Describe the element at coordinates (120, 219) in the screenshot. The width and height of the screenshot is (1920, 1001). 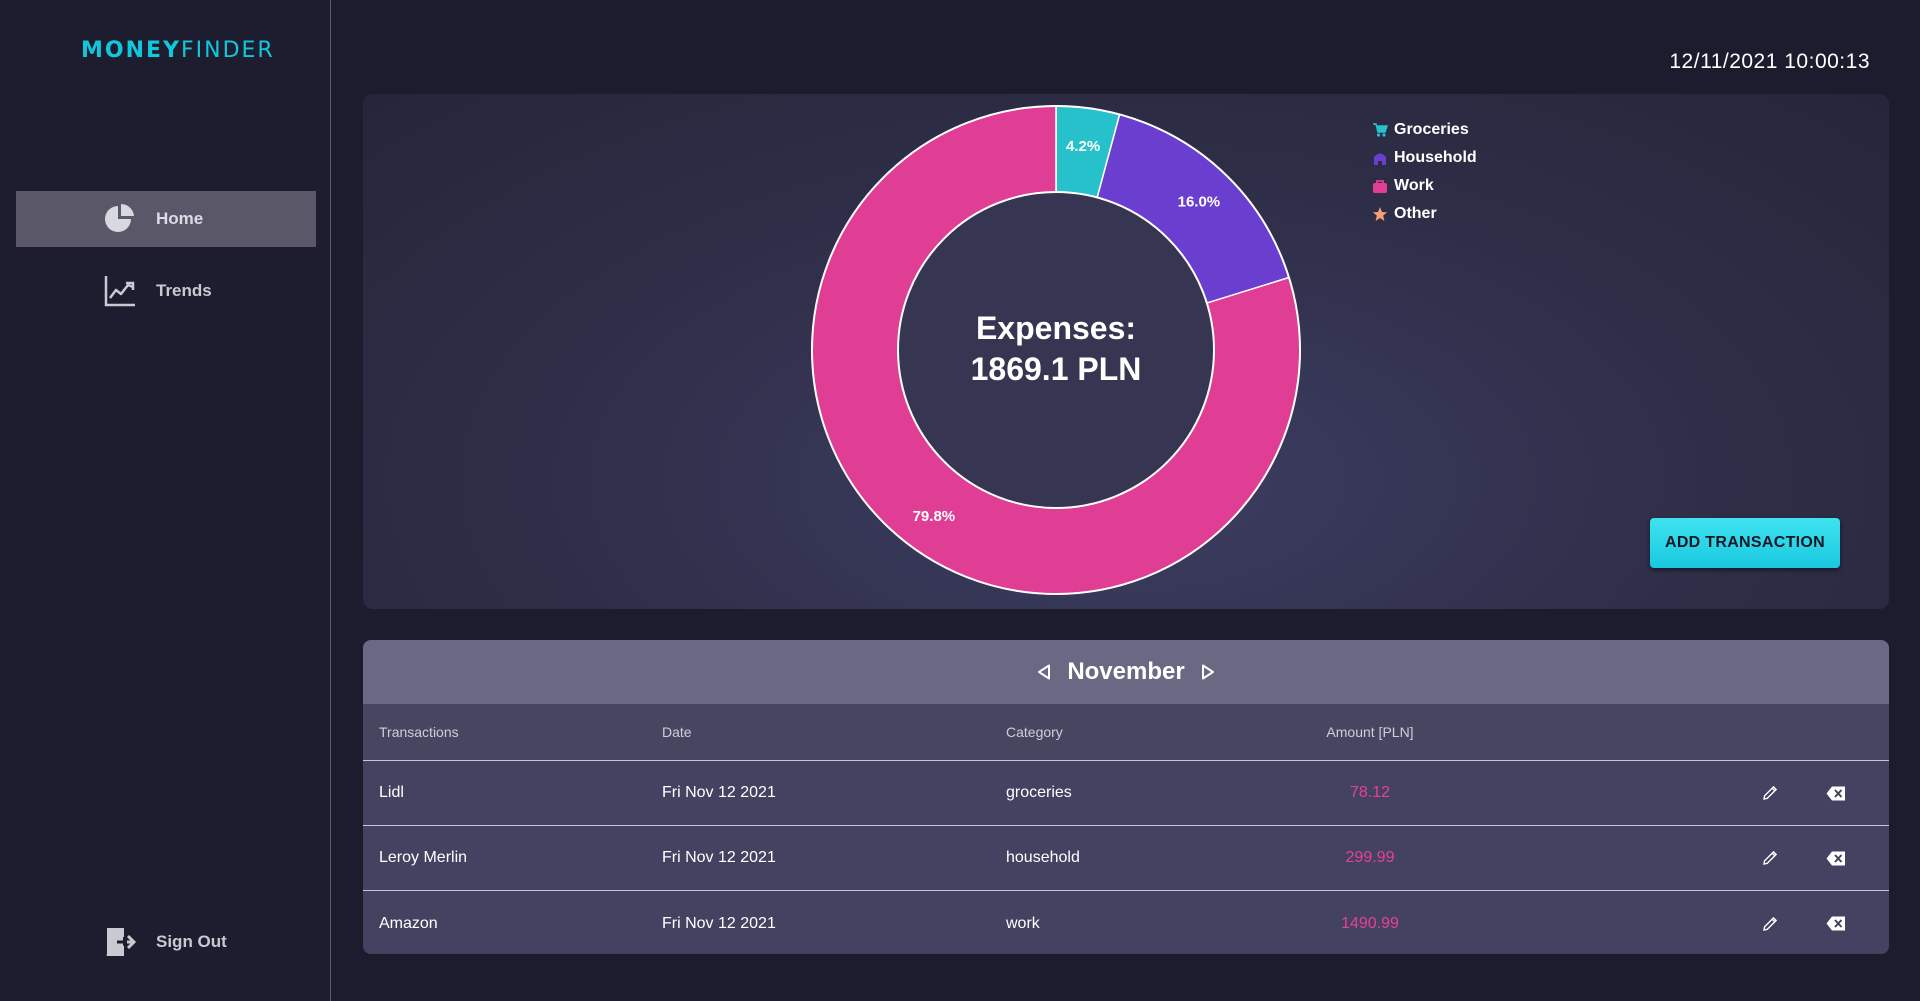
I see `pie-chart-icon` at that location.